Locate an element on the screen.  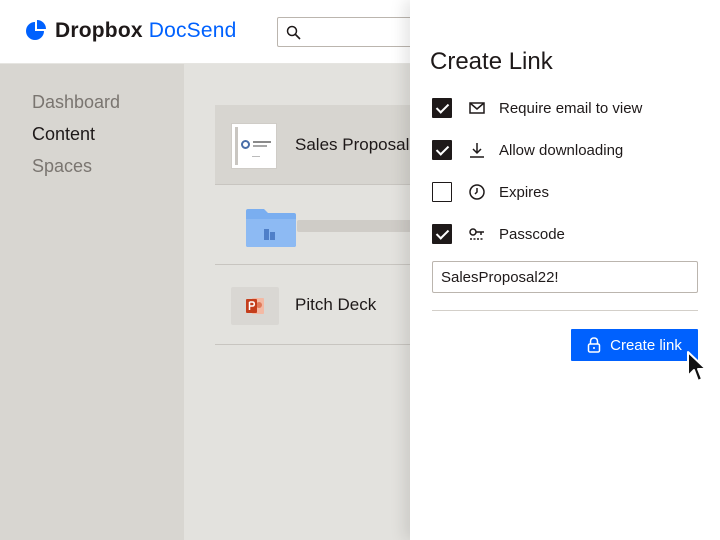
document-thumbnail is located at coordinates (254, 146).